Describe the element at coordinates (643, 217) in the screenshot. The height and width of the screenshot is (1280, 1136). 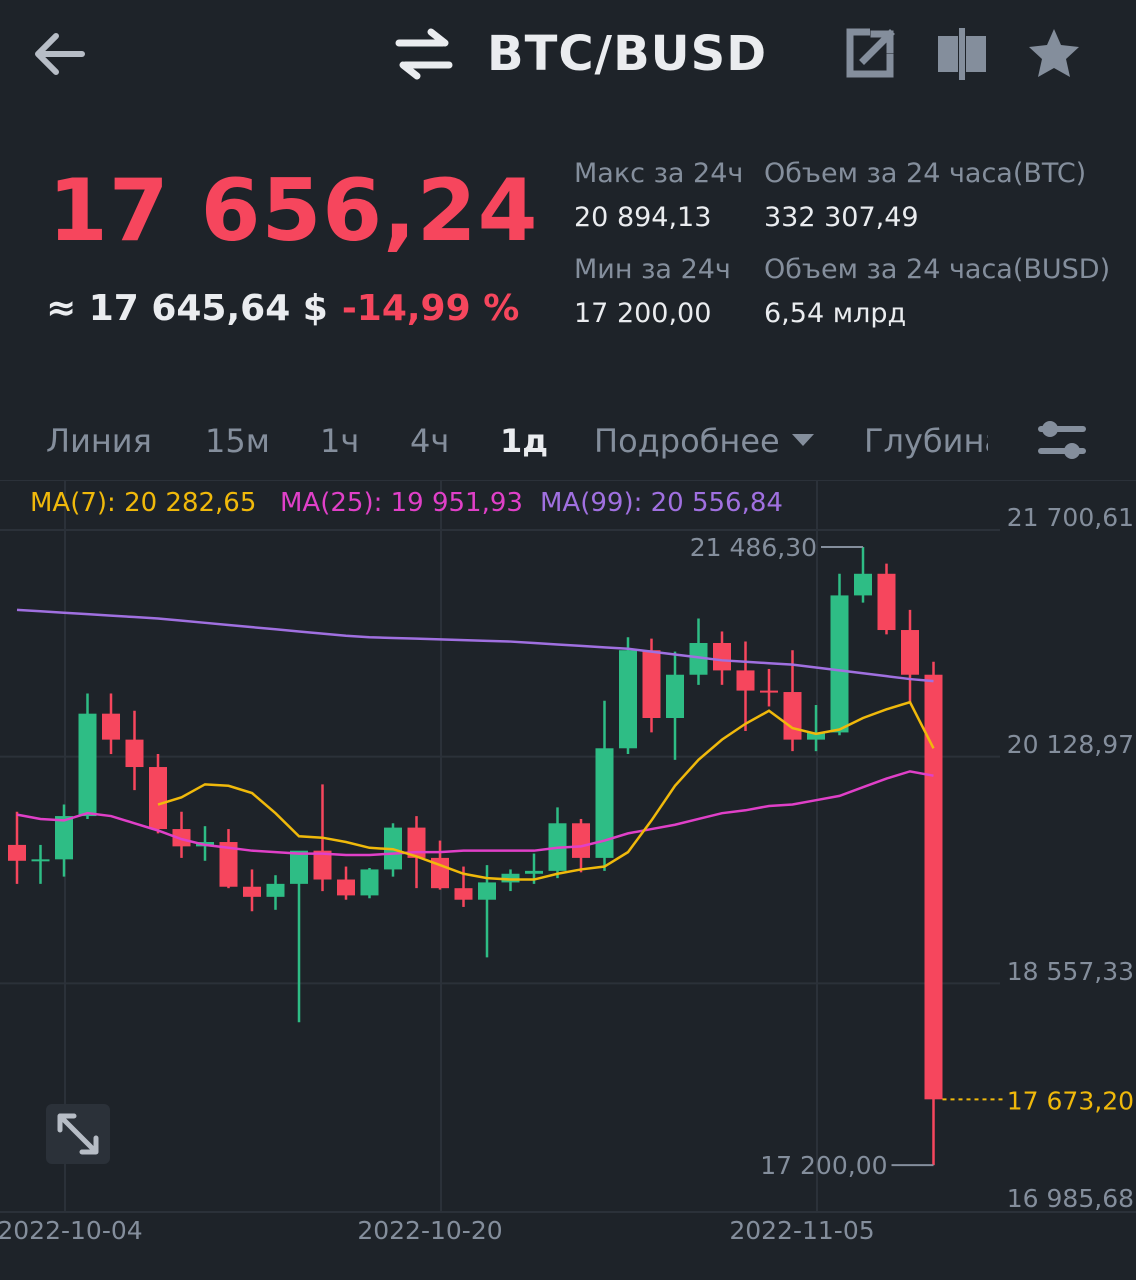
I see `high-24h-value: 20 894,13` at that location.